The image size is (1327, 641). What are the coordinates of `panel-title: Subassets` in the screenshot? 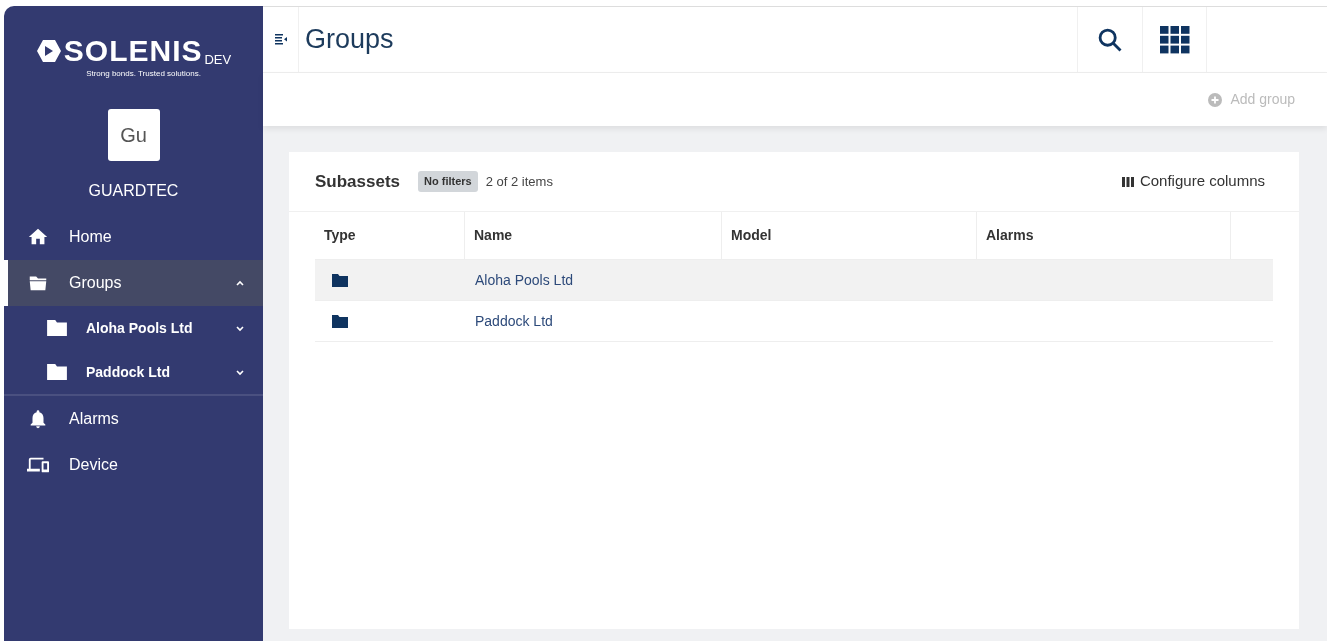 It's located at (358, 181).